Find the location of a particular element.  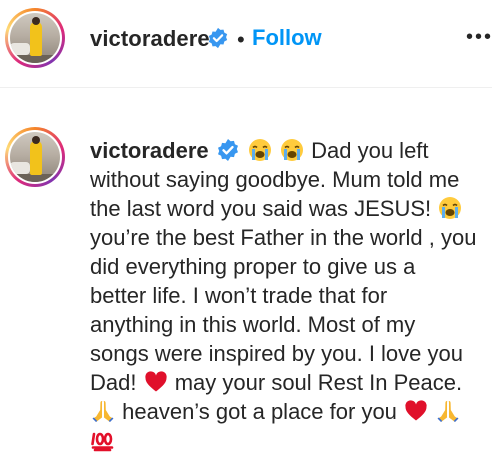

header-divider is located at coordinates (246, 87).